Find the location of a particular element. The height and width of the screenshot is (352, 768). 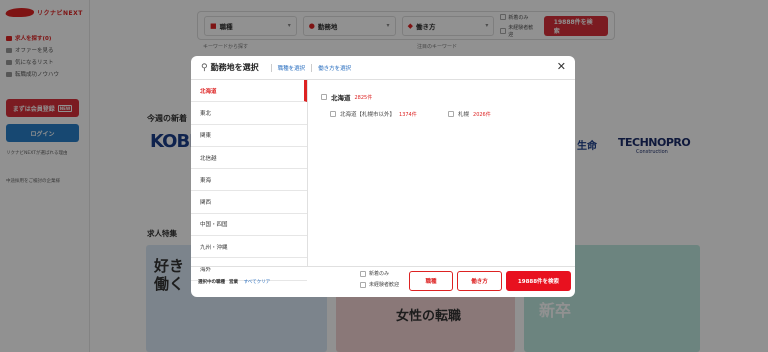

region-item-kansai: 関西 is located at coordinates (249, 202).